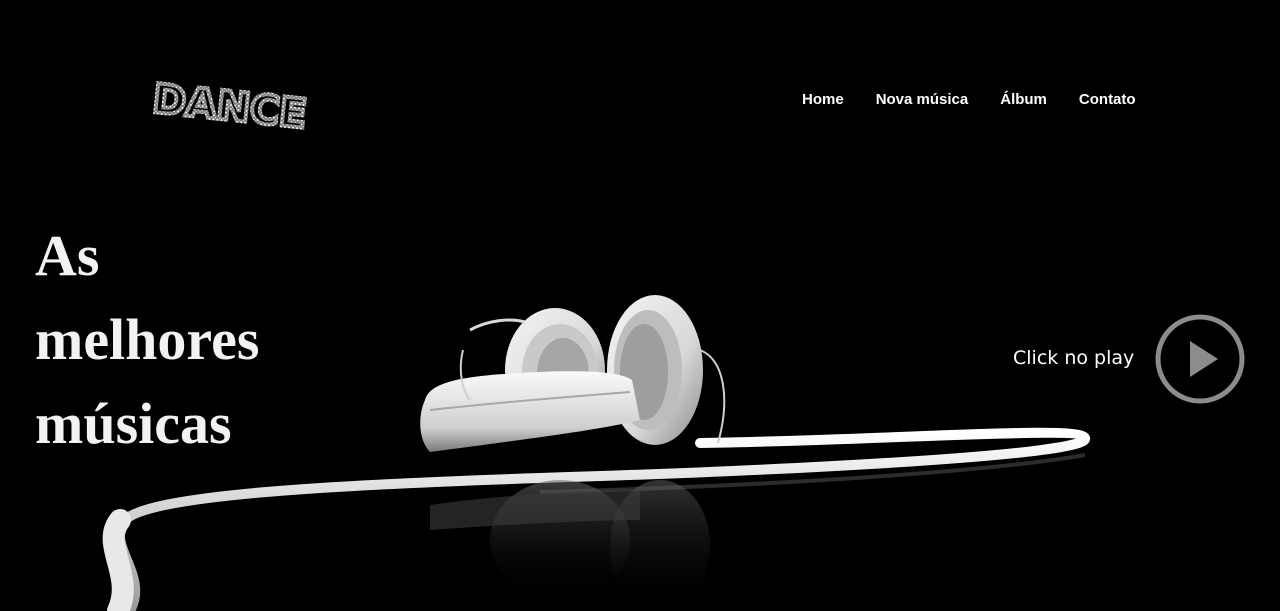 Image resolution: width=1280 pixels, height=611 pixels. Describe the element at coordinates (922, 99) in the screenshot. I see `nav-nova-musica: Nova música` at that location.